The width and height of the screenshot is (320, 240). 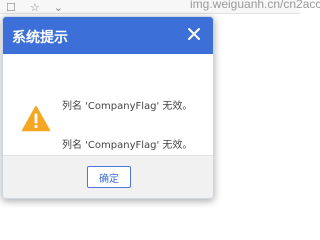 I want to click on dialog-header: 系统提示, so click(x=108, y=35).